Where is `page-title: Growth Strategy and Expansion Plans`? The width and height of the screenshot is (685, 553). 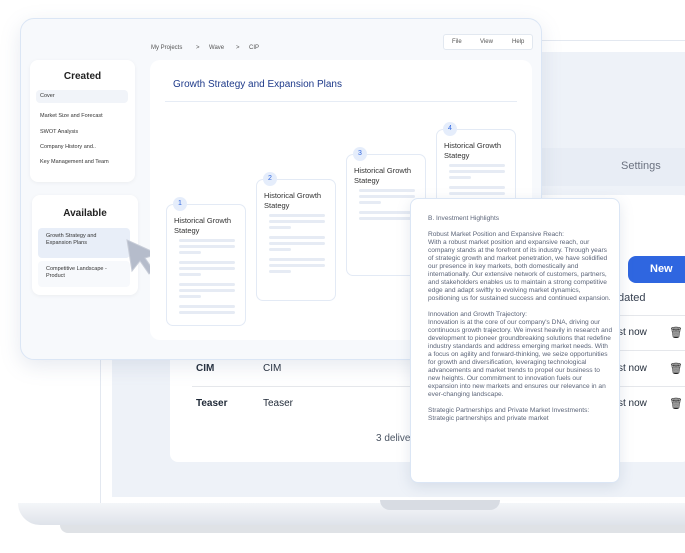
page-title: Growth Strategy and Expansion Plans is located at coordinates (257, 84).